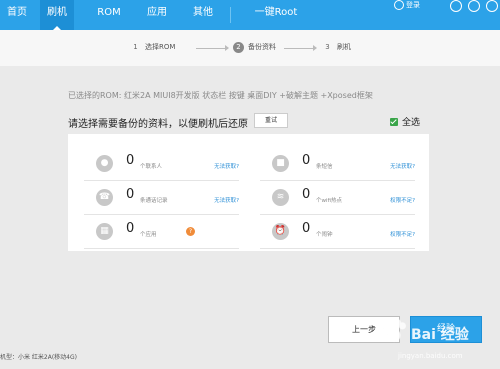  I want to click on backup-item-apps: ▦ 0 个应用 ?, so click(161, 231).